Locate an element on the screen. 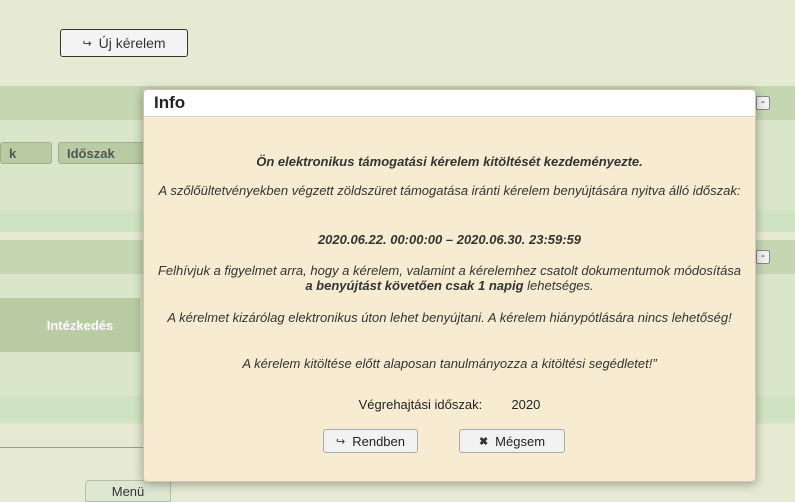 The image size is (795, 502). cancel-label: Mégsem is located at coordinates (520, 441).